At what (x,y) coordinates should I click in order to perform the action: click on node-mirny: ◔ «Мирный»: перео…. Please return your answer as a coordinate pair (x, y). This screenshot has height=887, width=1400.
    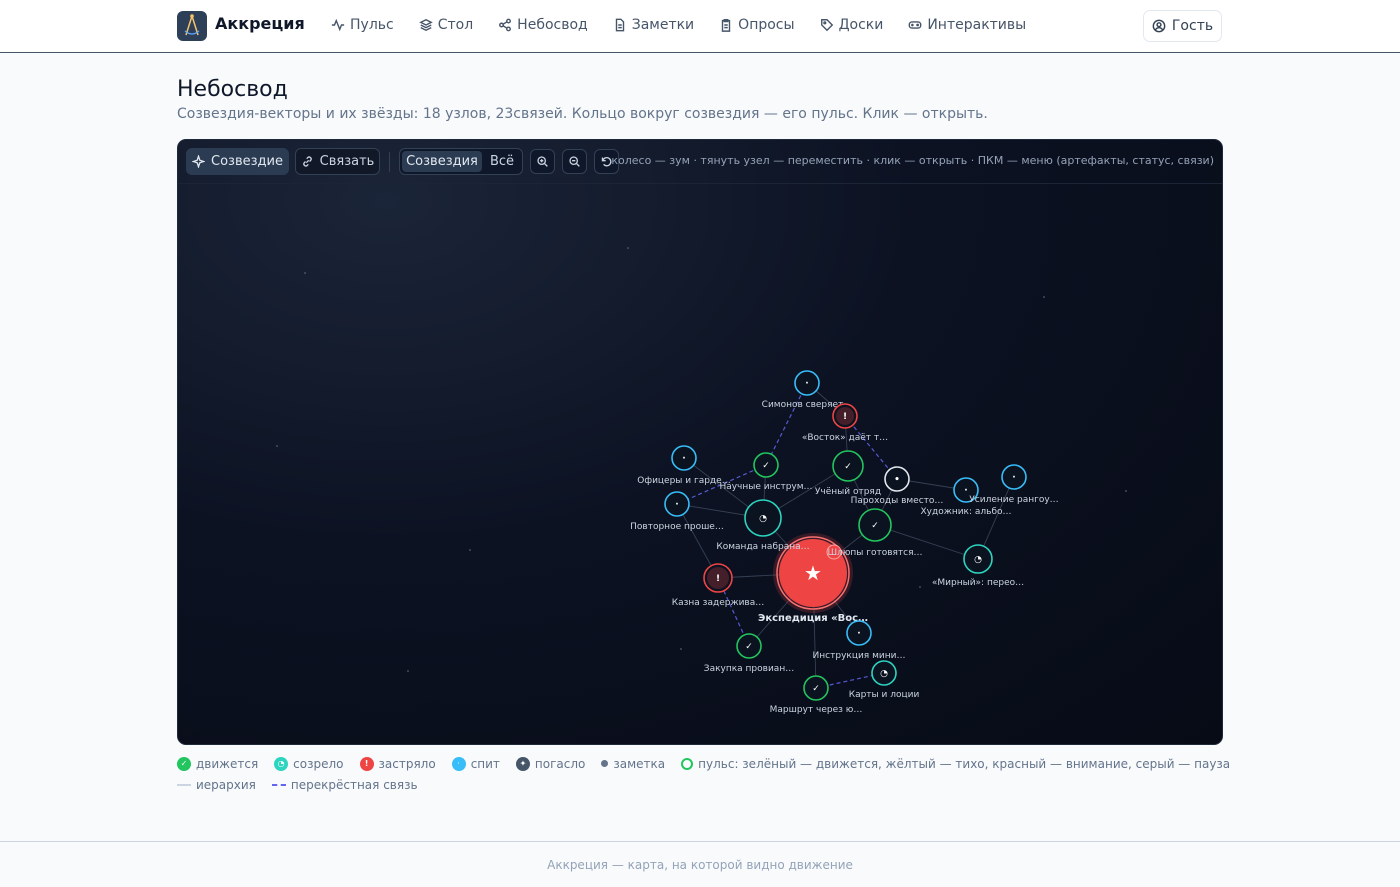
    Looking at the image, I should click on (978, 566).